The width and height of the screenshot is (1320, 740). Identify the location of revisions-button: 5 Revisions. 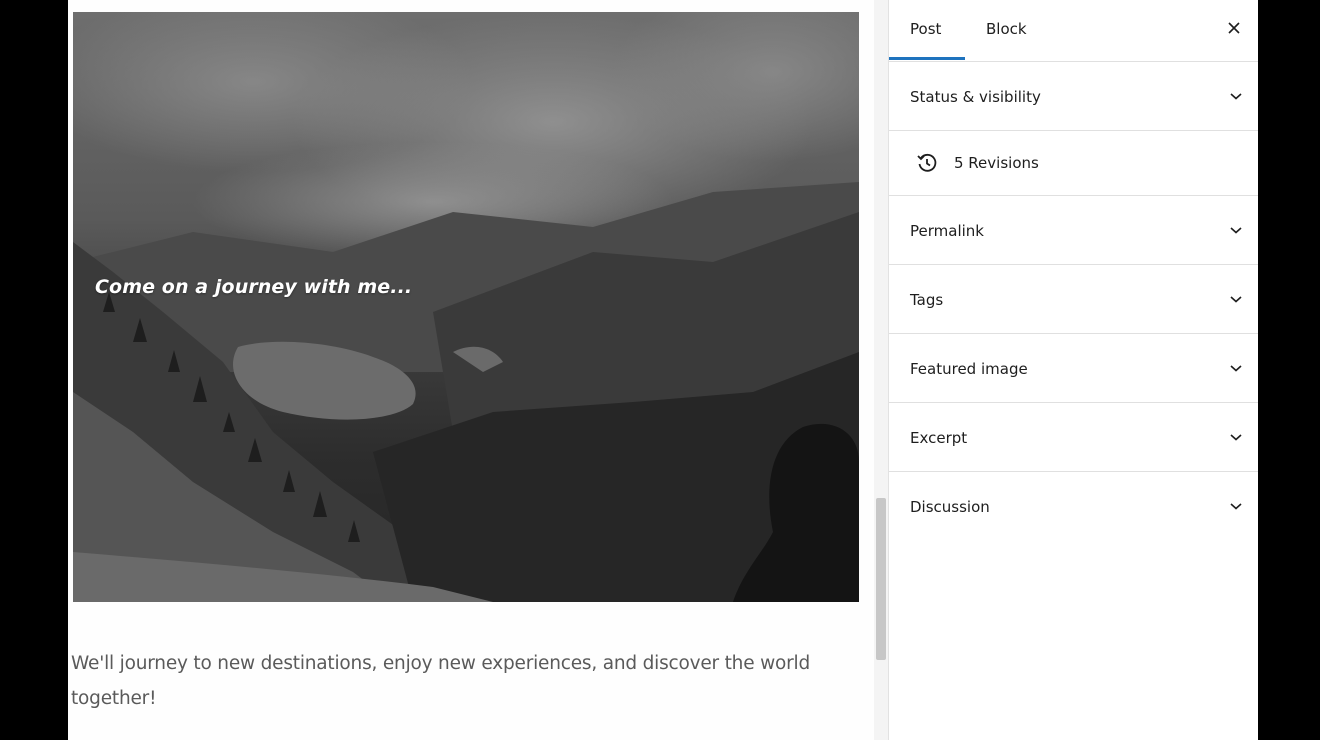
(1073, 163).